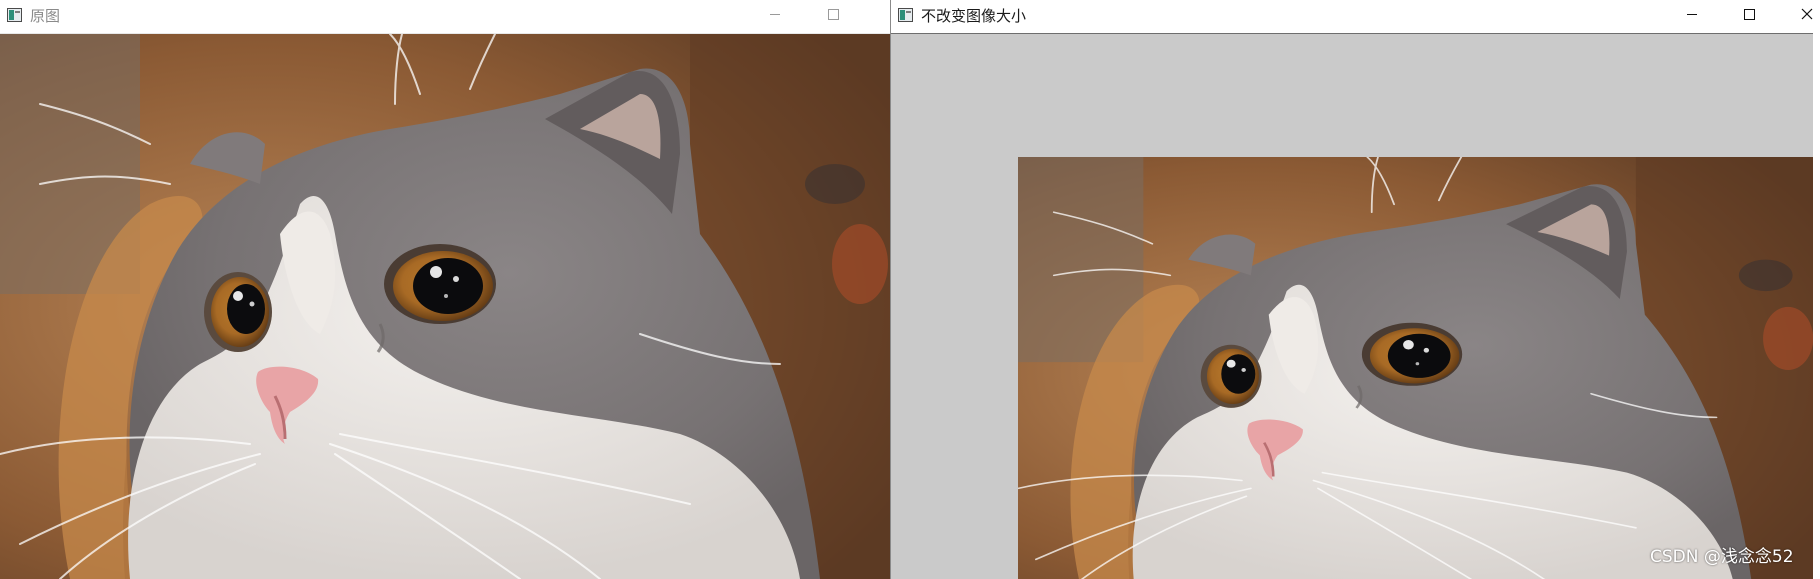 The width and height of the screenshot is (1820, 579). Describe the element at coordinates (1807, 13) in the screenshot. I see `close-icon` at that location.